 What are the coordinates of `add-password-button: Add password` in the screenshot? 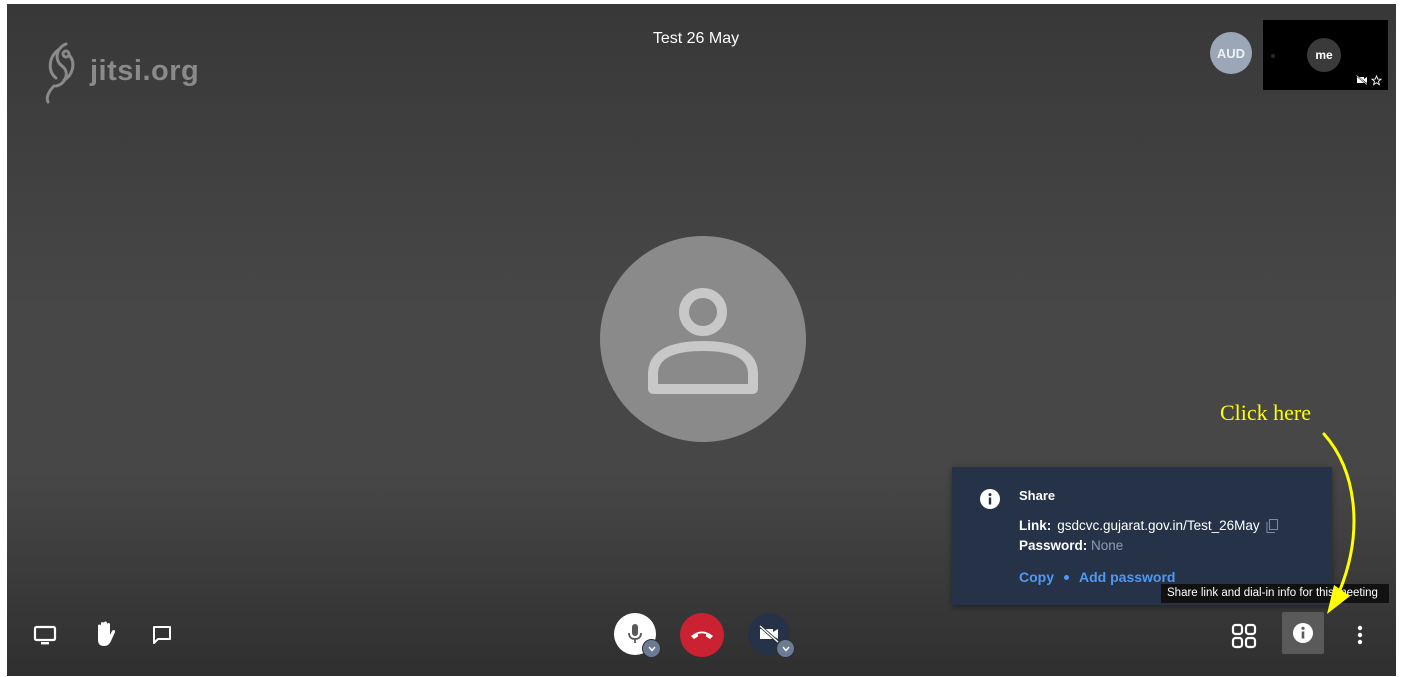 It's located at (1127, 577).